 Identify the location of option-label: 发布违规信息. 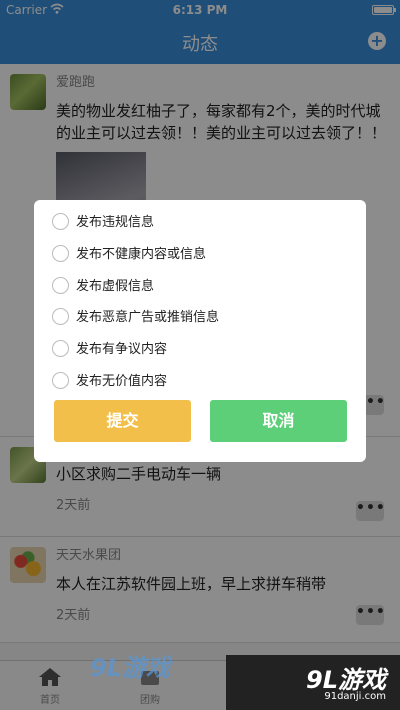
(115, 222).